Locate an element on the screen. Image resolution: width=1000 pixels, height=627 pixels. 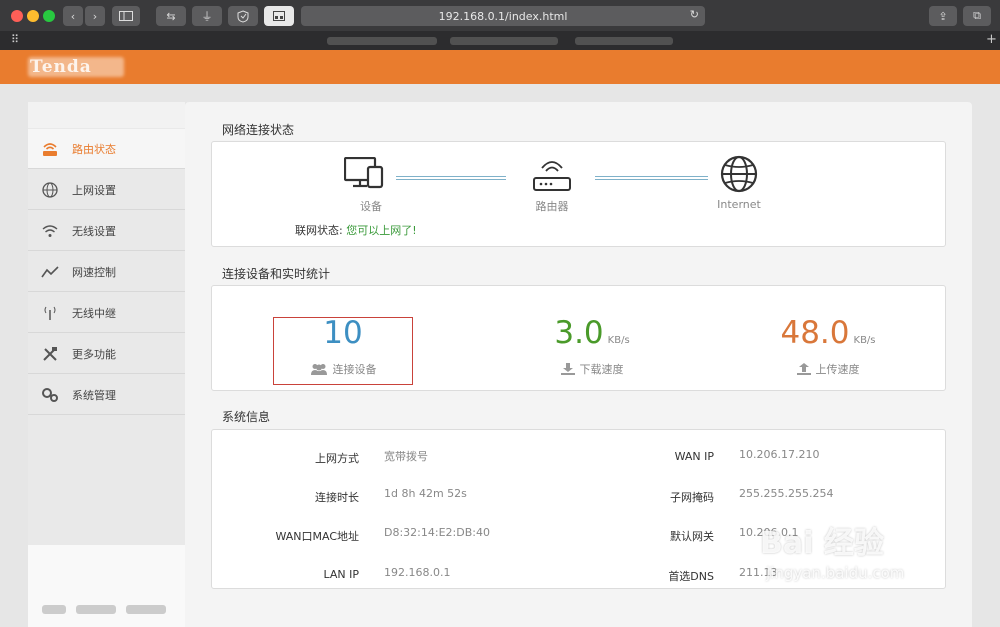
sidebar-item-label: 无线中继 is located at coordinates (94, 313).